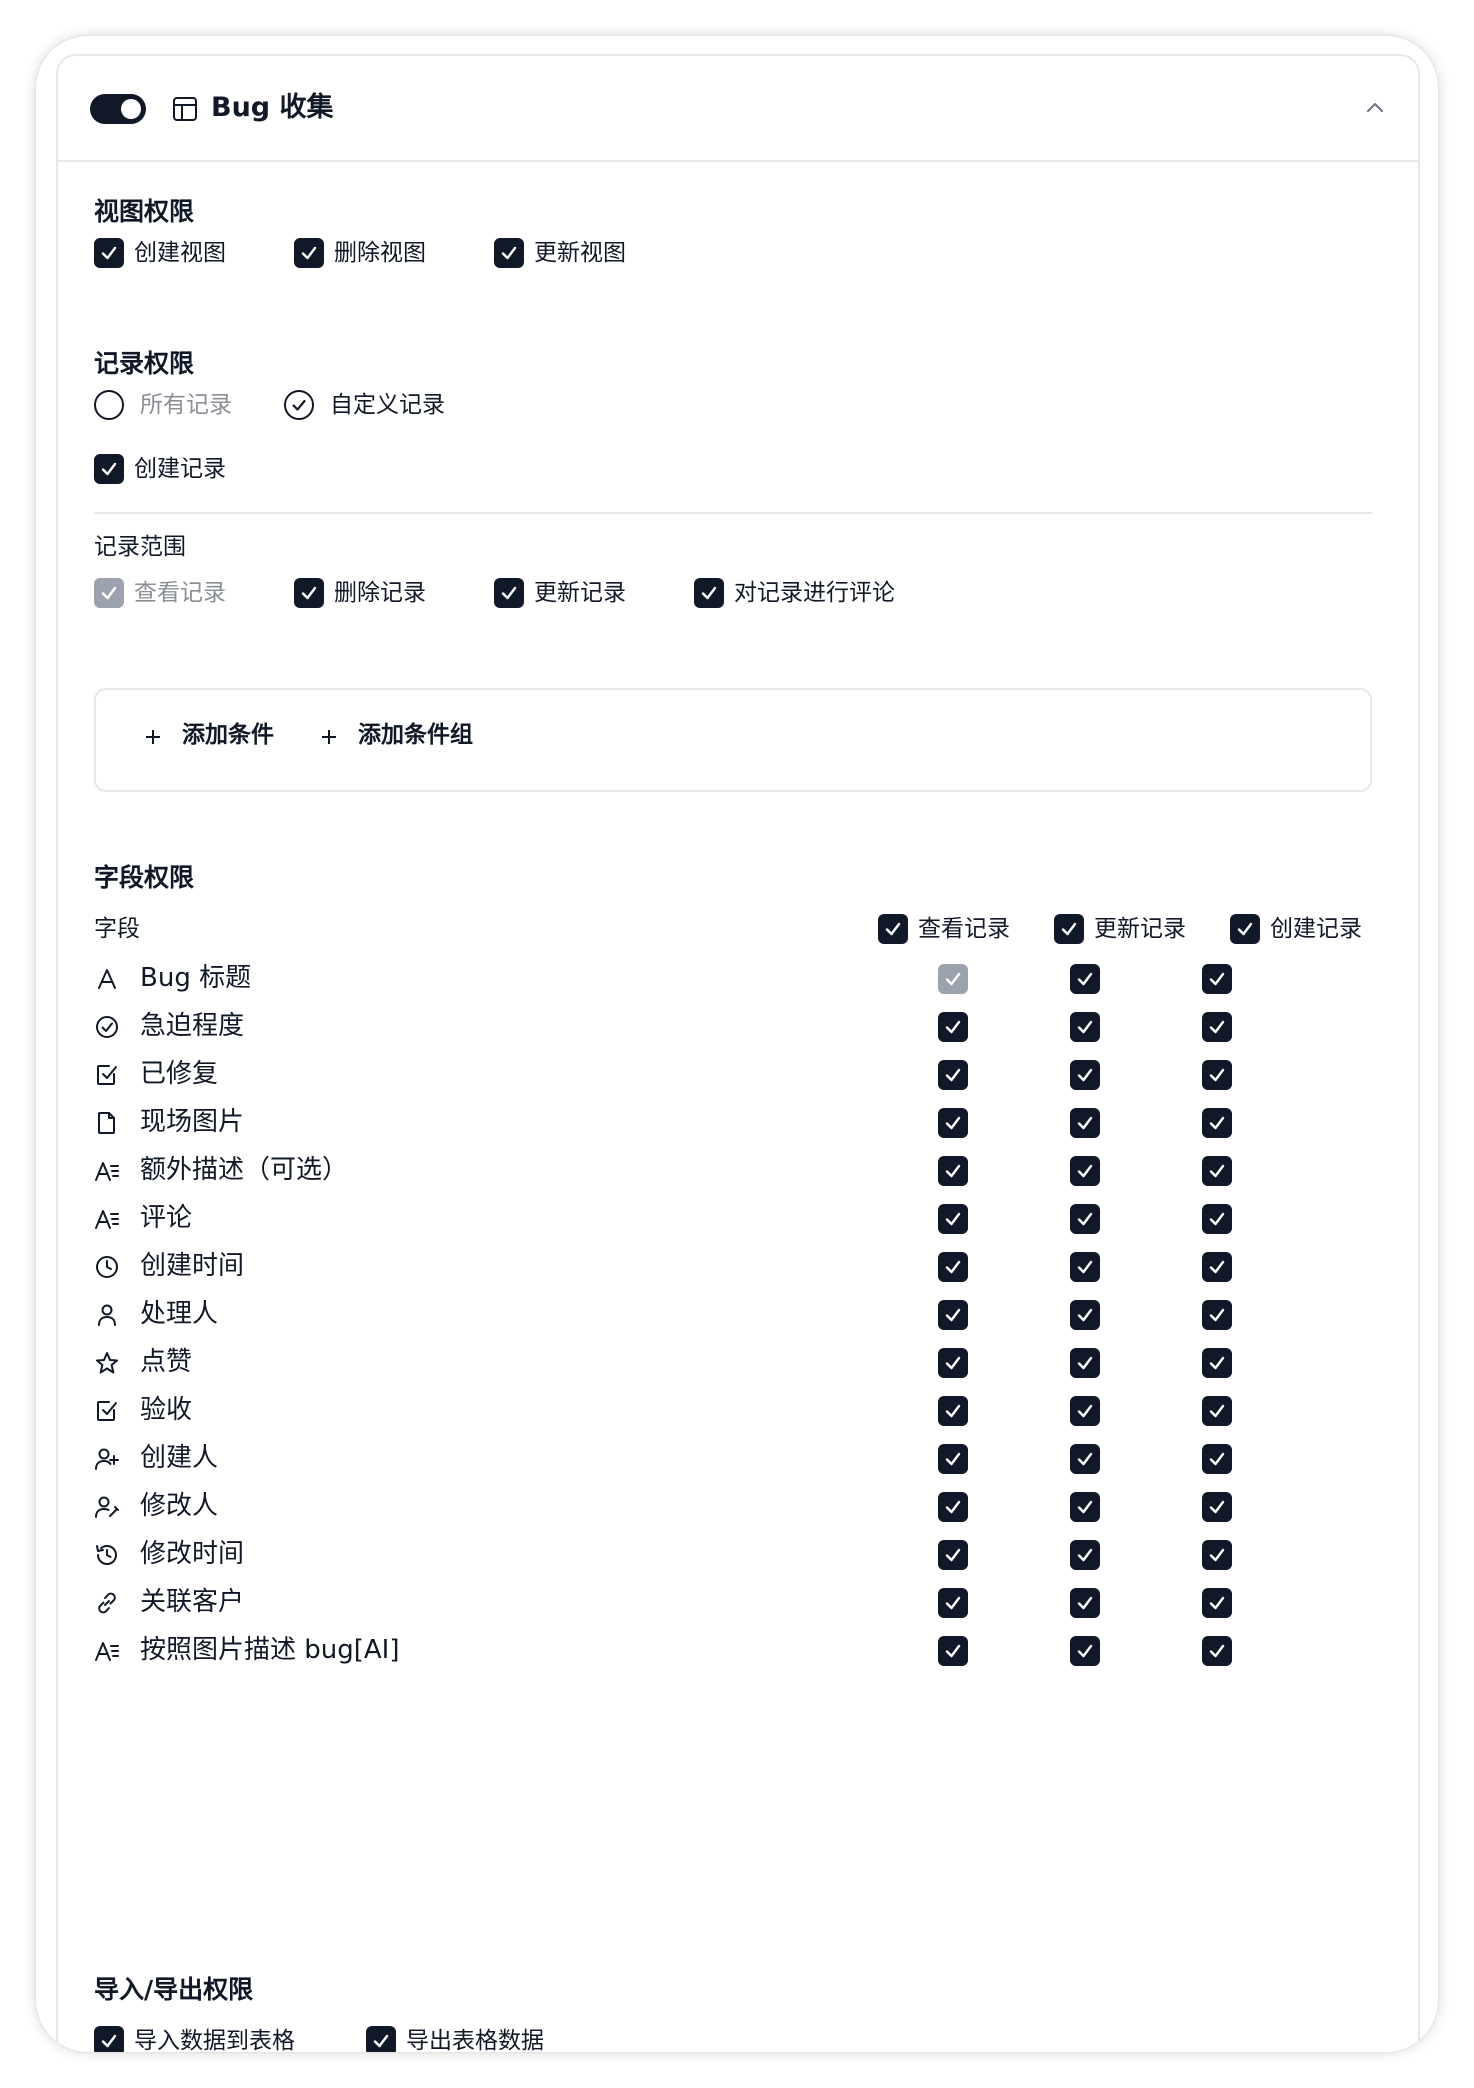 This screenshot has height=2088, width=1474. What do you see at coordinates (1375, 107) in the screenshot?
I see `chevron-up-icon` at bounding box center [1375, 107].